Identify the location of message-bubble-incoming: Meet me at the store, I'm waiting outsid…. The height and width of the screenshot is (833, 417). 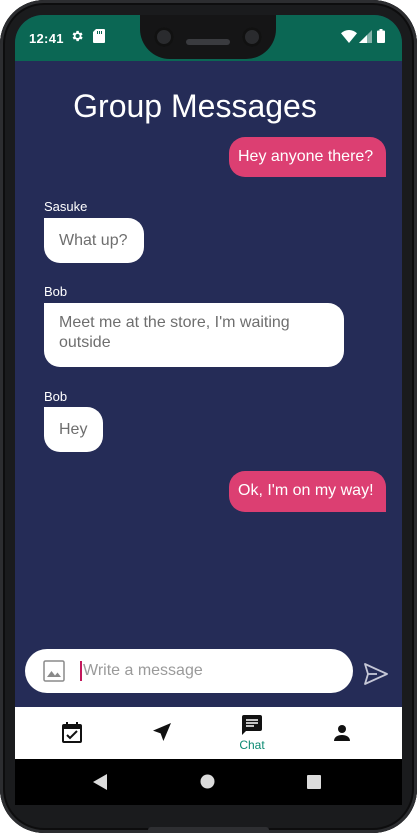
(194, 335).